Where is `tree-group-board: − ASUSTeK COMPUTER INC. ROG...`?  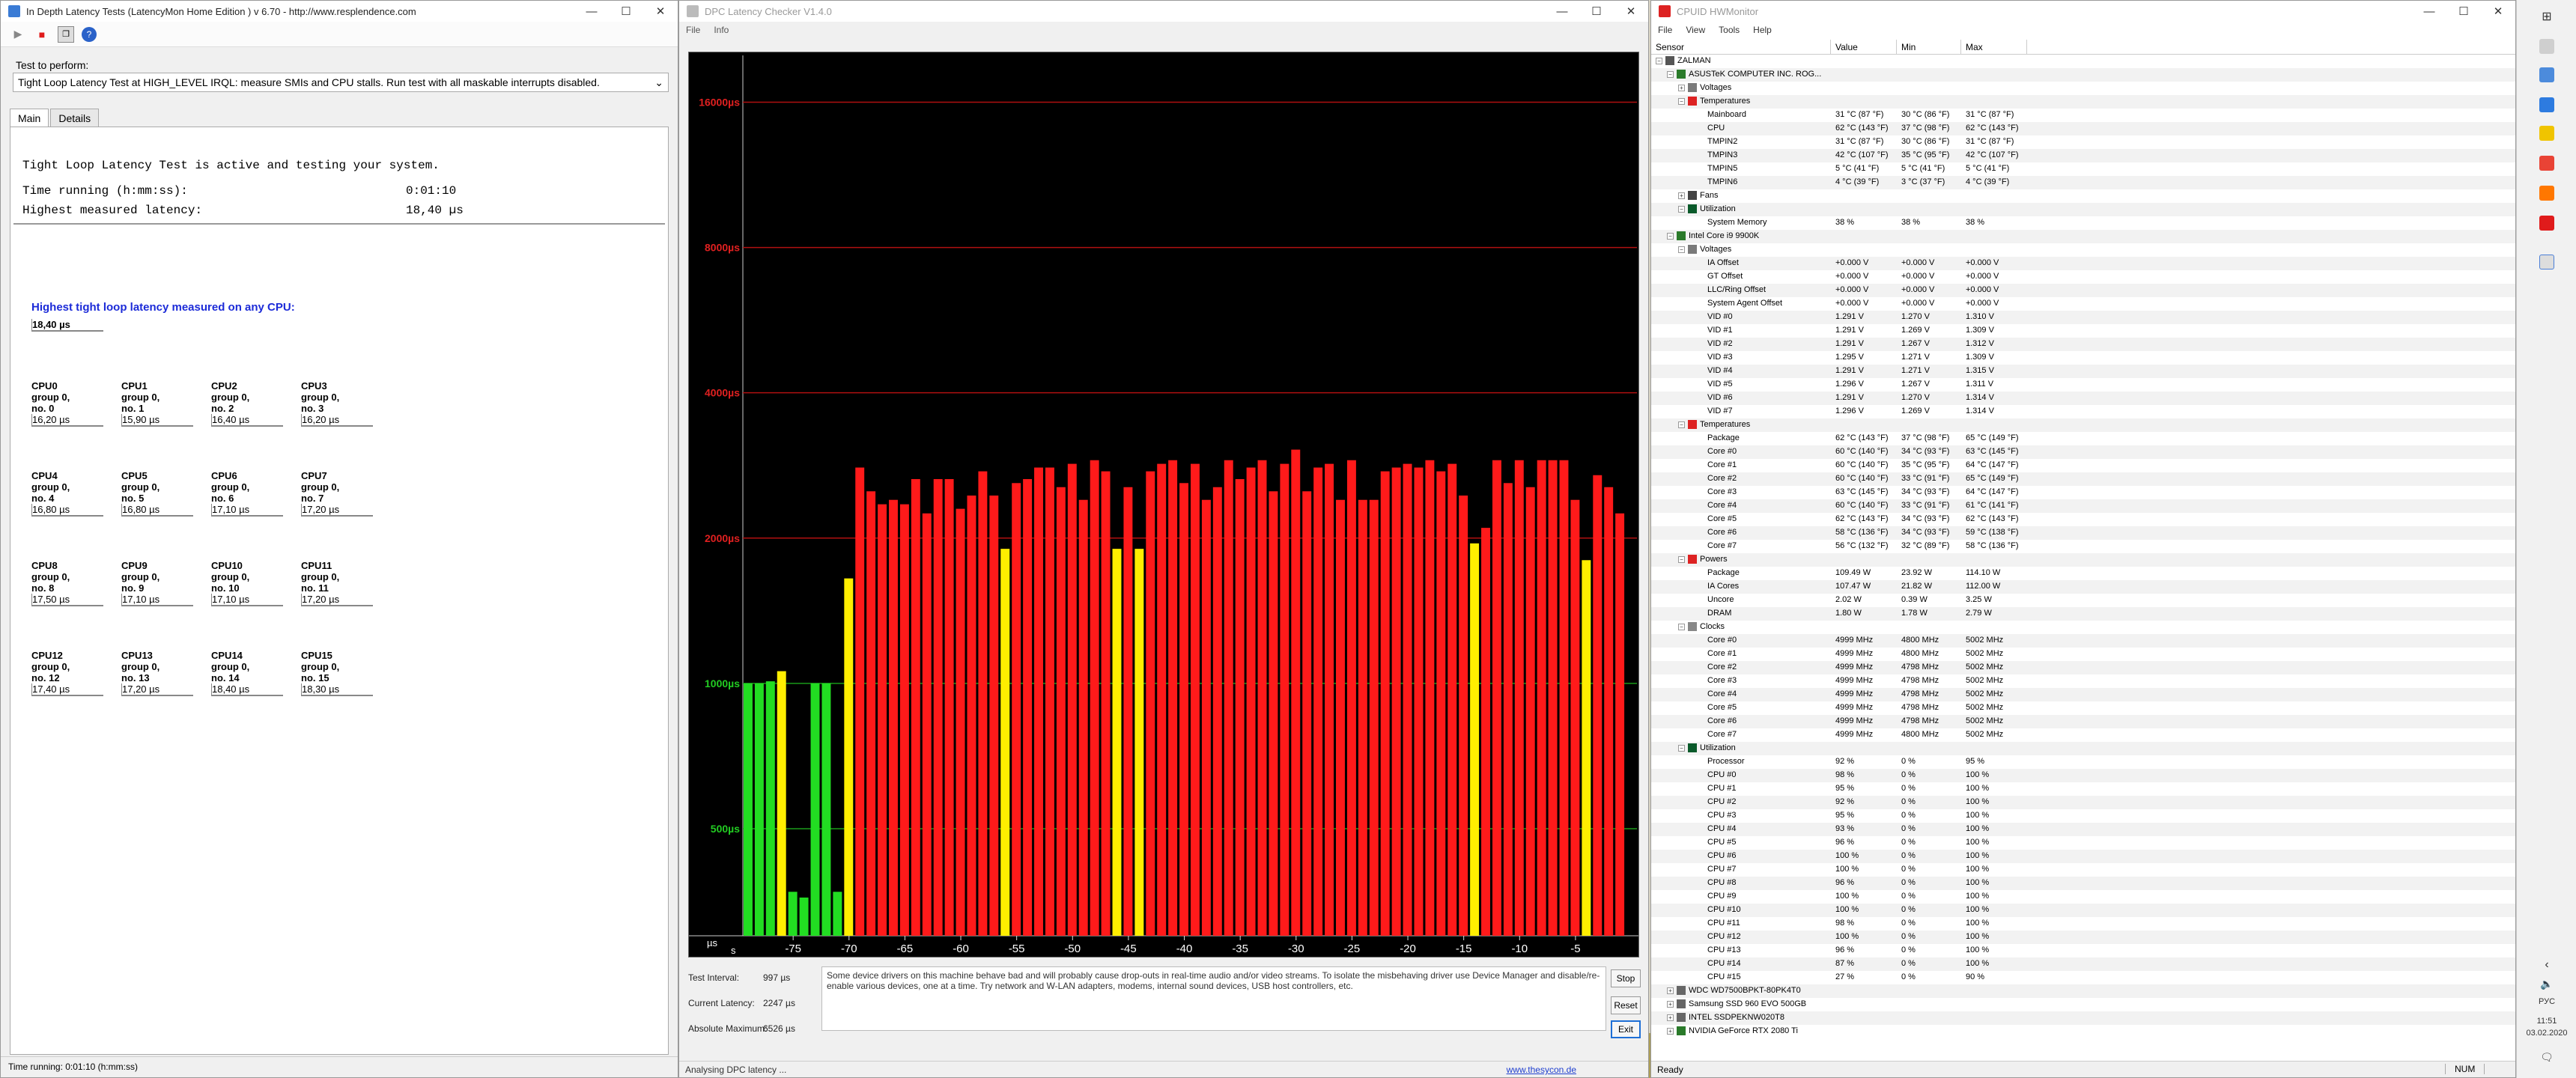
tree-group-board: − ASUSTeK COMPUTER INC. ROG... is located at coordinates (2083, 75).